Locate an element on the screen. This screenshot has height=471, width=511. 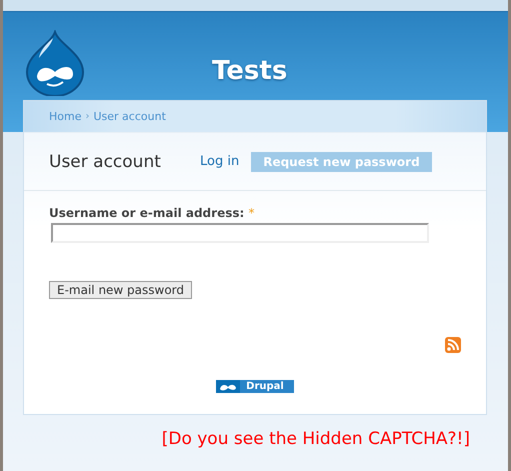
breadcrumb-link: Home is located at coordinates (65, 116).